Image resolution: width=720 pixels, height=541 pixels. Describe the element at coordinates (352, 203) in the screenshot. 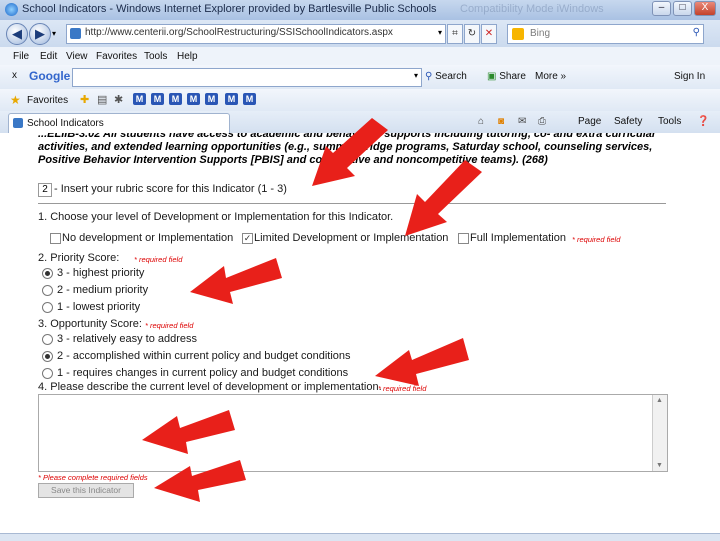

I see `section-divider` at that location.